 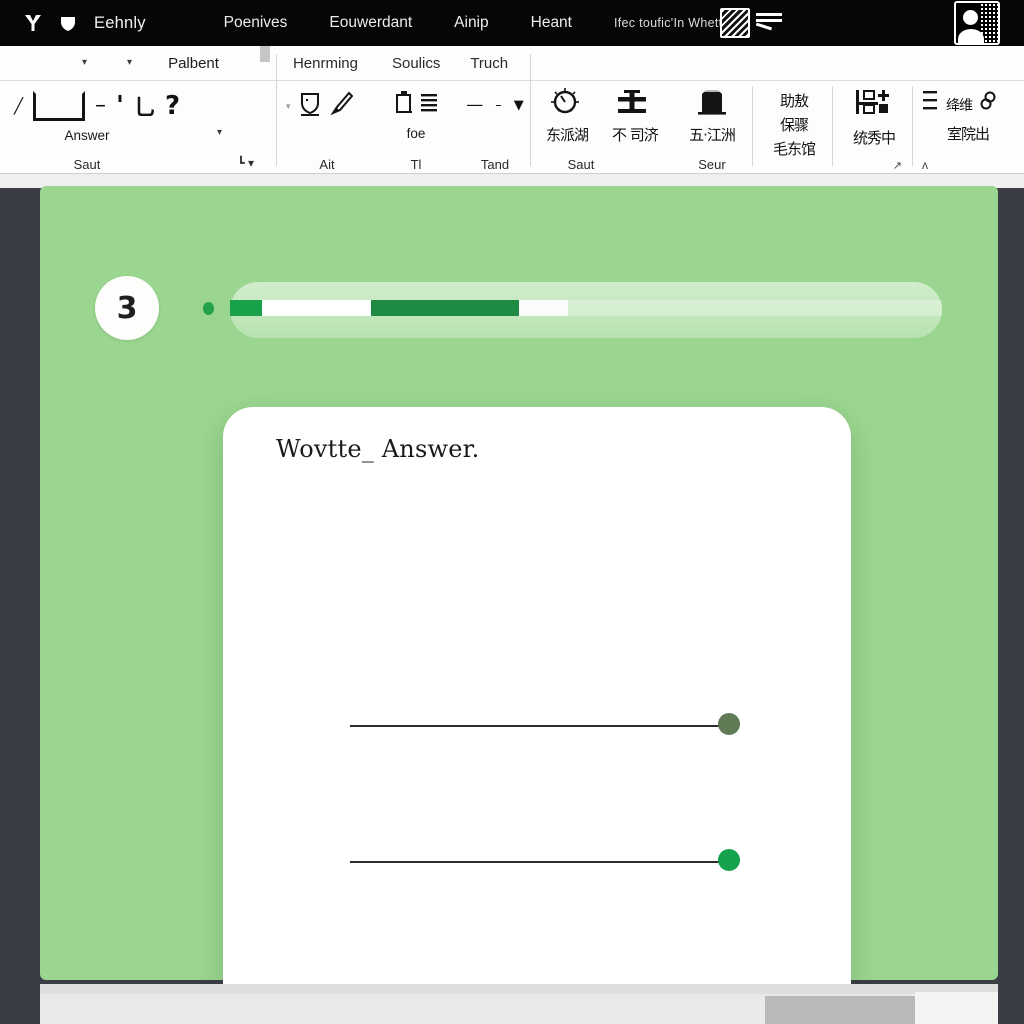 I want to click on ribbon-right-a-label-1: 助敖, so click(x=794, y=100).